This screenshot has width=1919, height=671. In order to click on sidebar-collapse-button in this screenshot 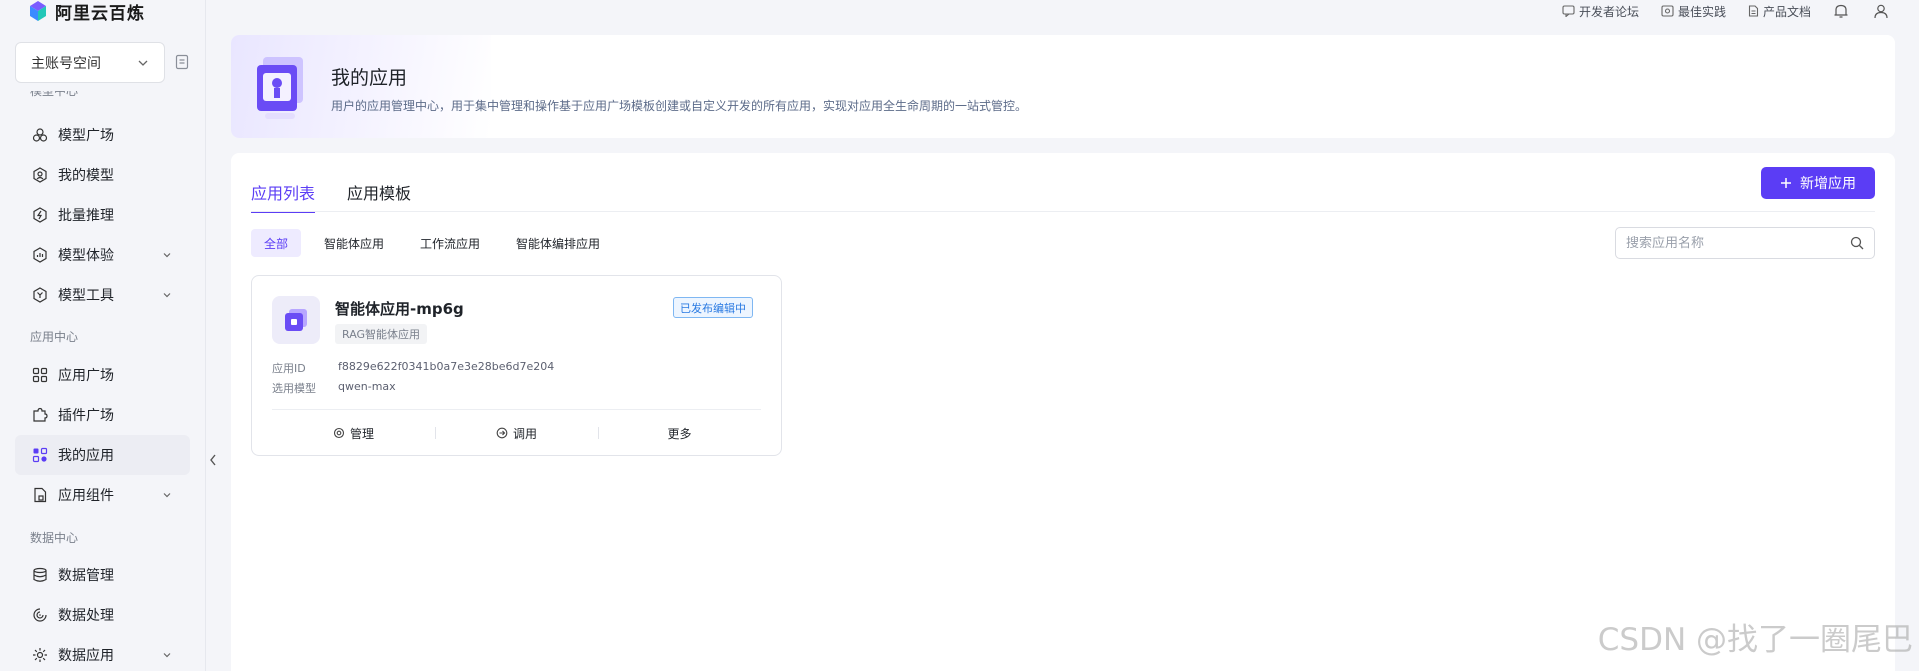, I will do `click(213, 460)`.